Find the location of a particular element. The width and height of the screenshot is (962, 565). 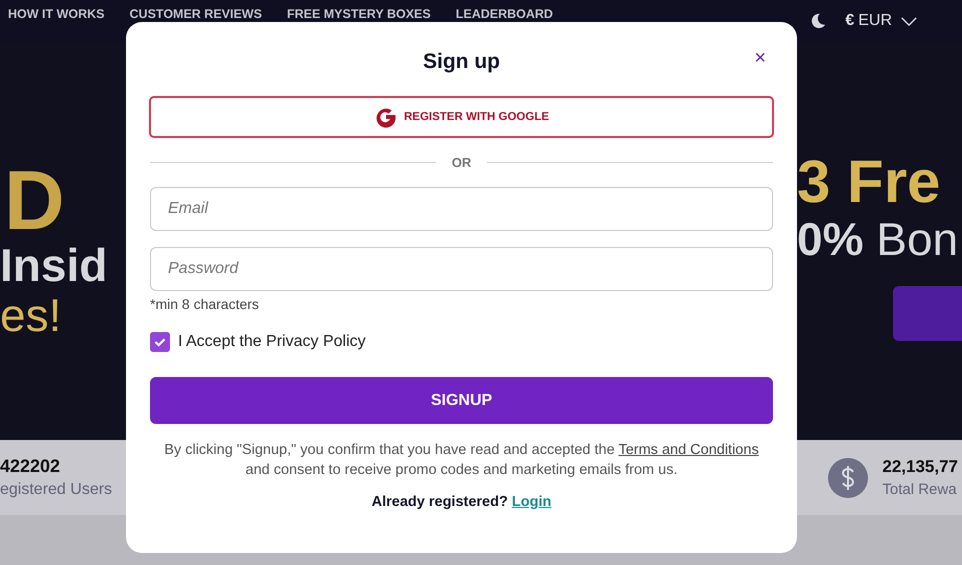

terms-link: Terms and Conditions is located at coordinates (688, 450).